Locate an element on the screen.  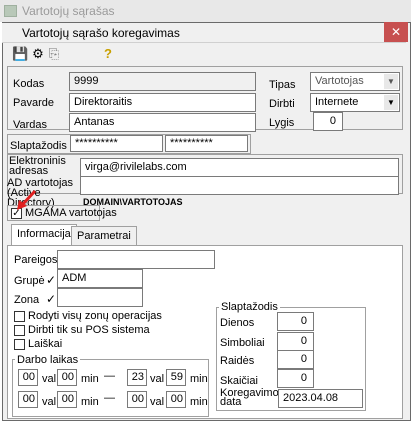
mail-checkbox is located at coordinates (19, 344).